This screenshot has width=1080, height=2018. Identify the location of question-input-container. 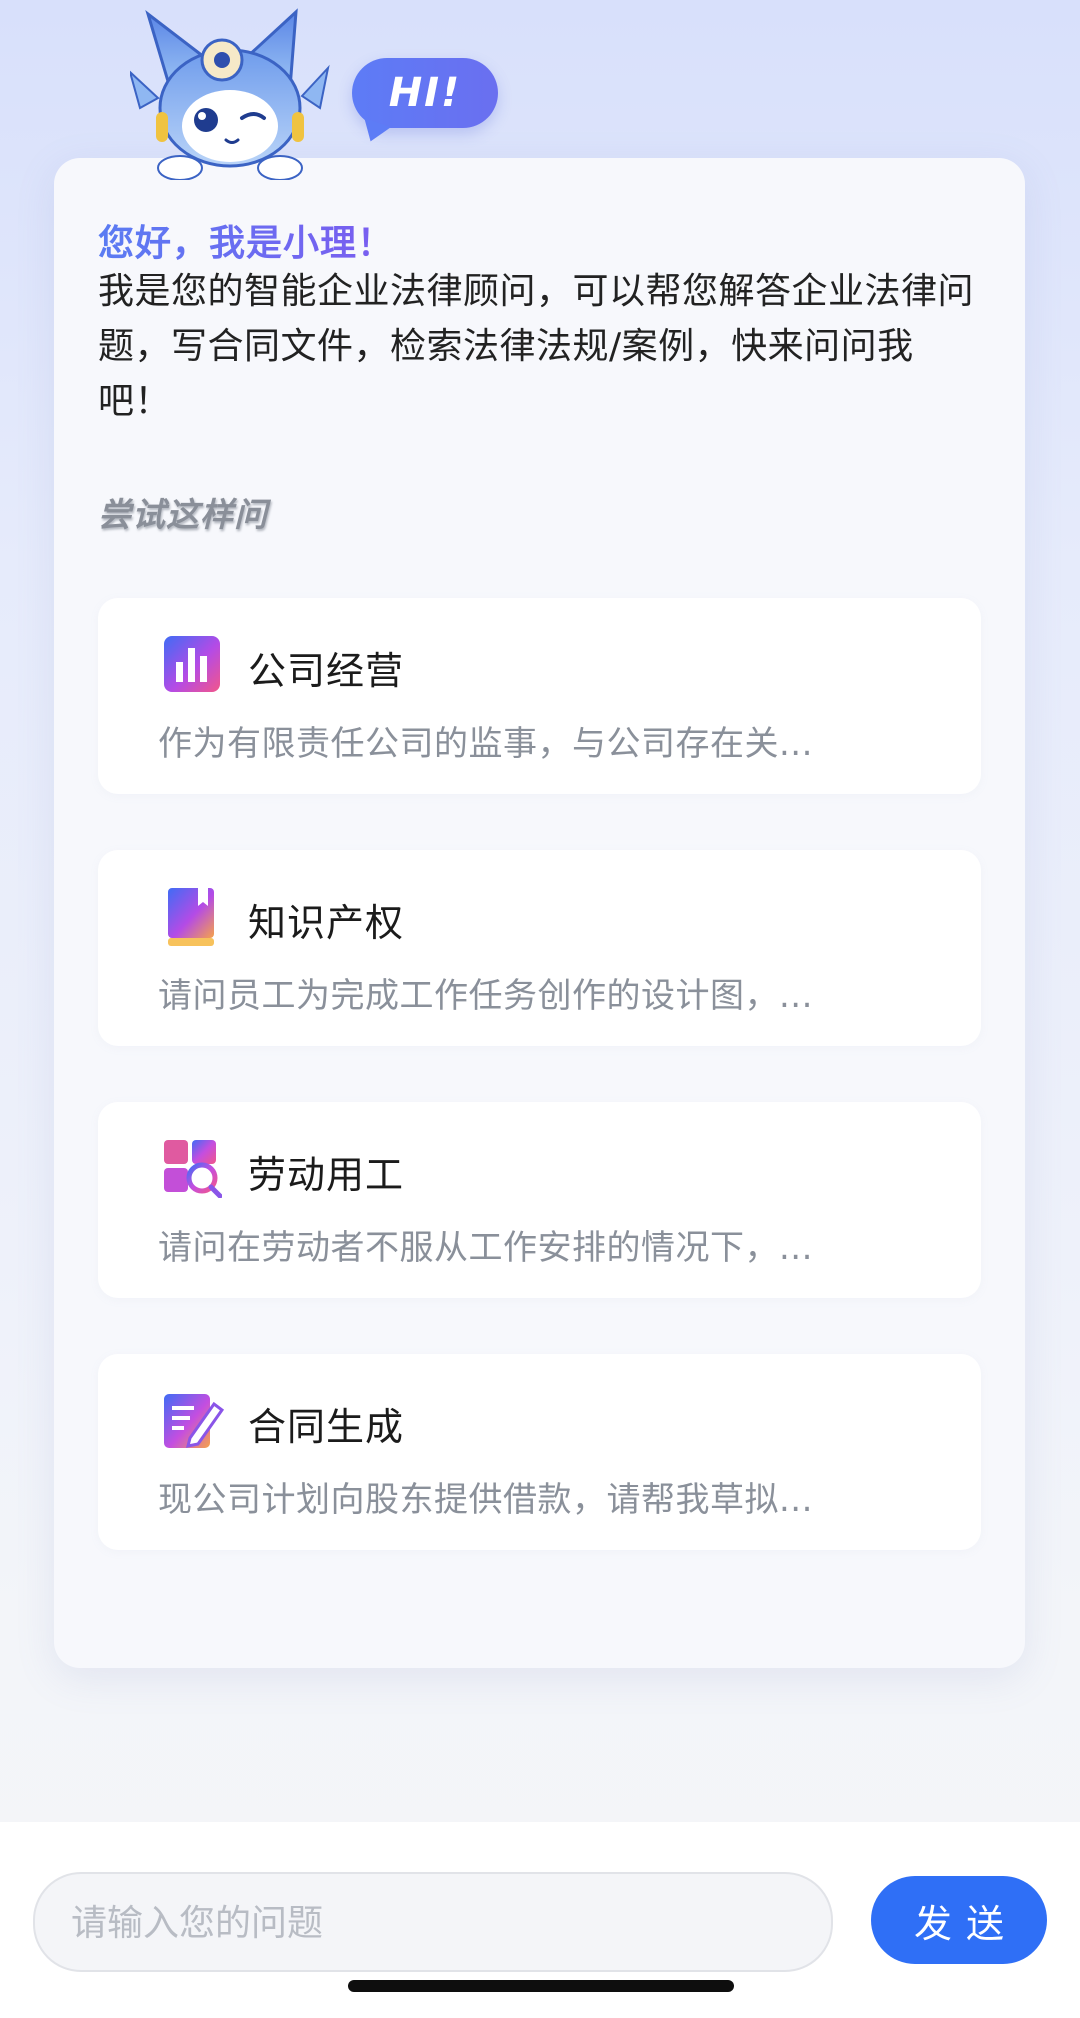
(433, 1922).